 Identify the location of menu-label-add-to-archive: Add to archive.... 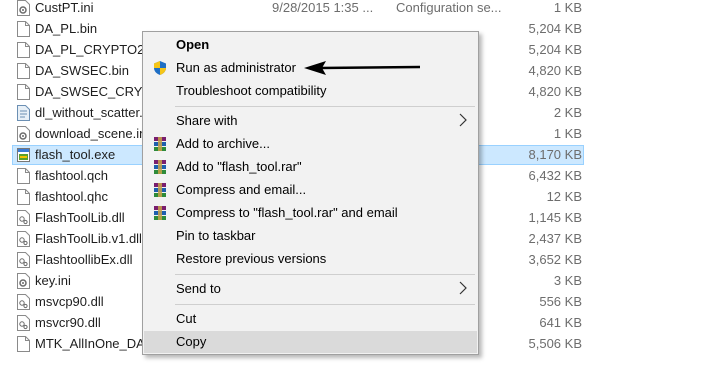
(223, 143).